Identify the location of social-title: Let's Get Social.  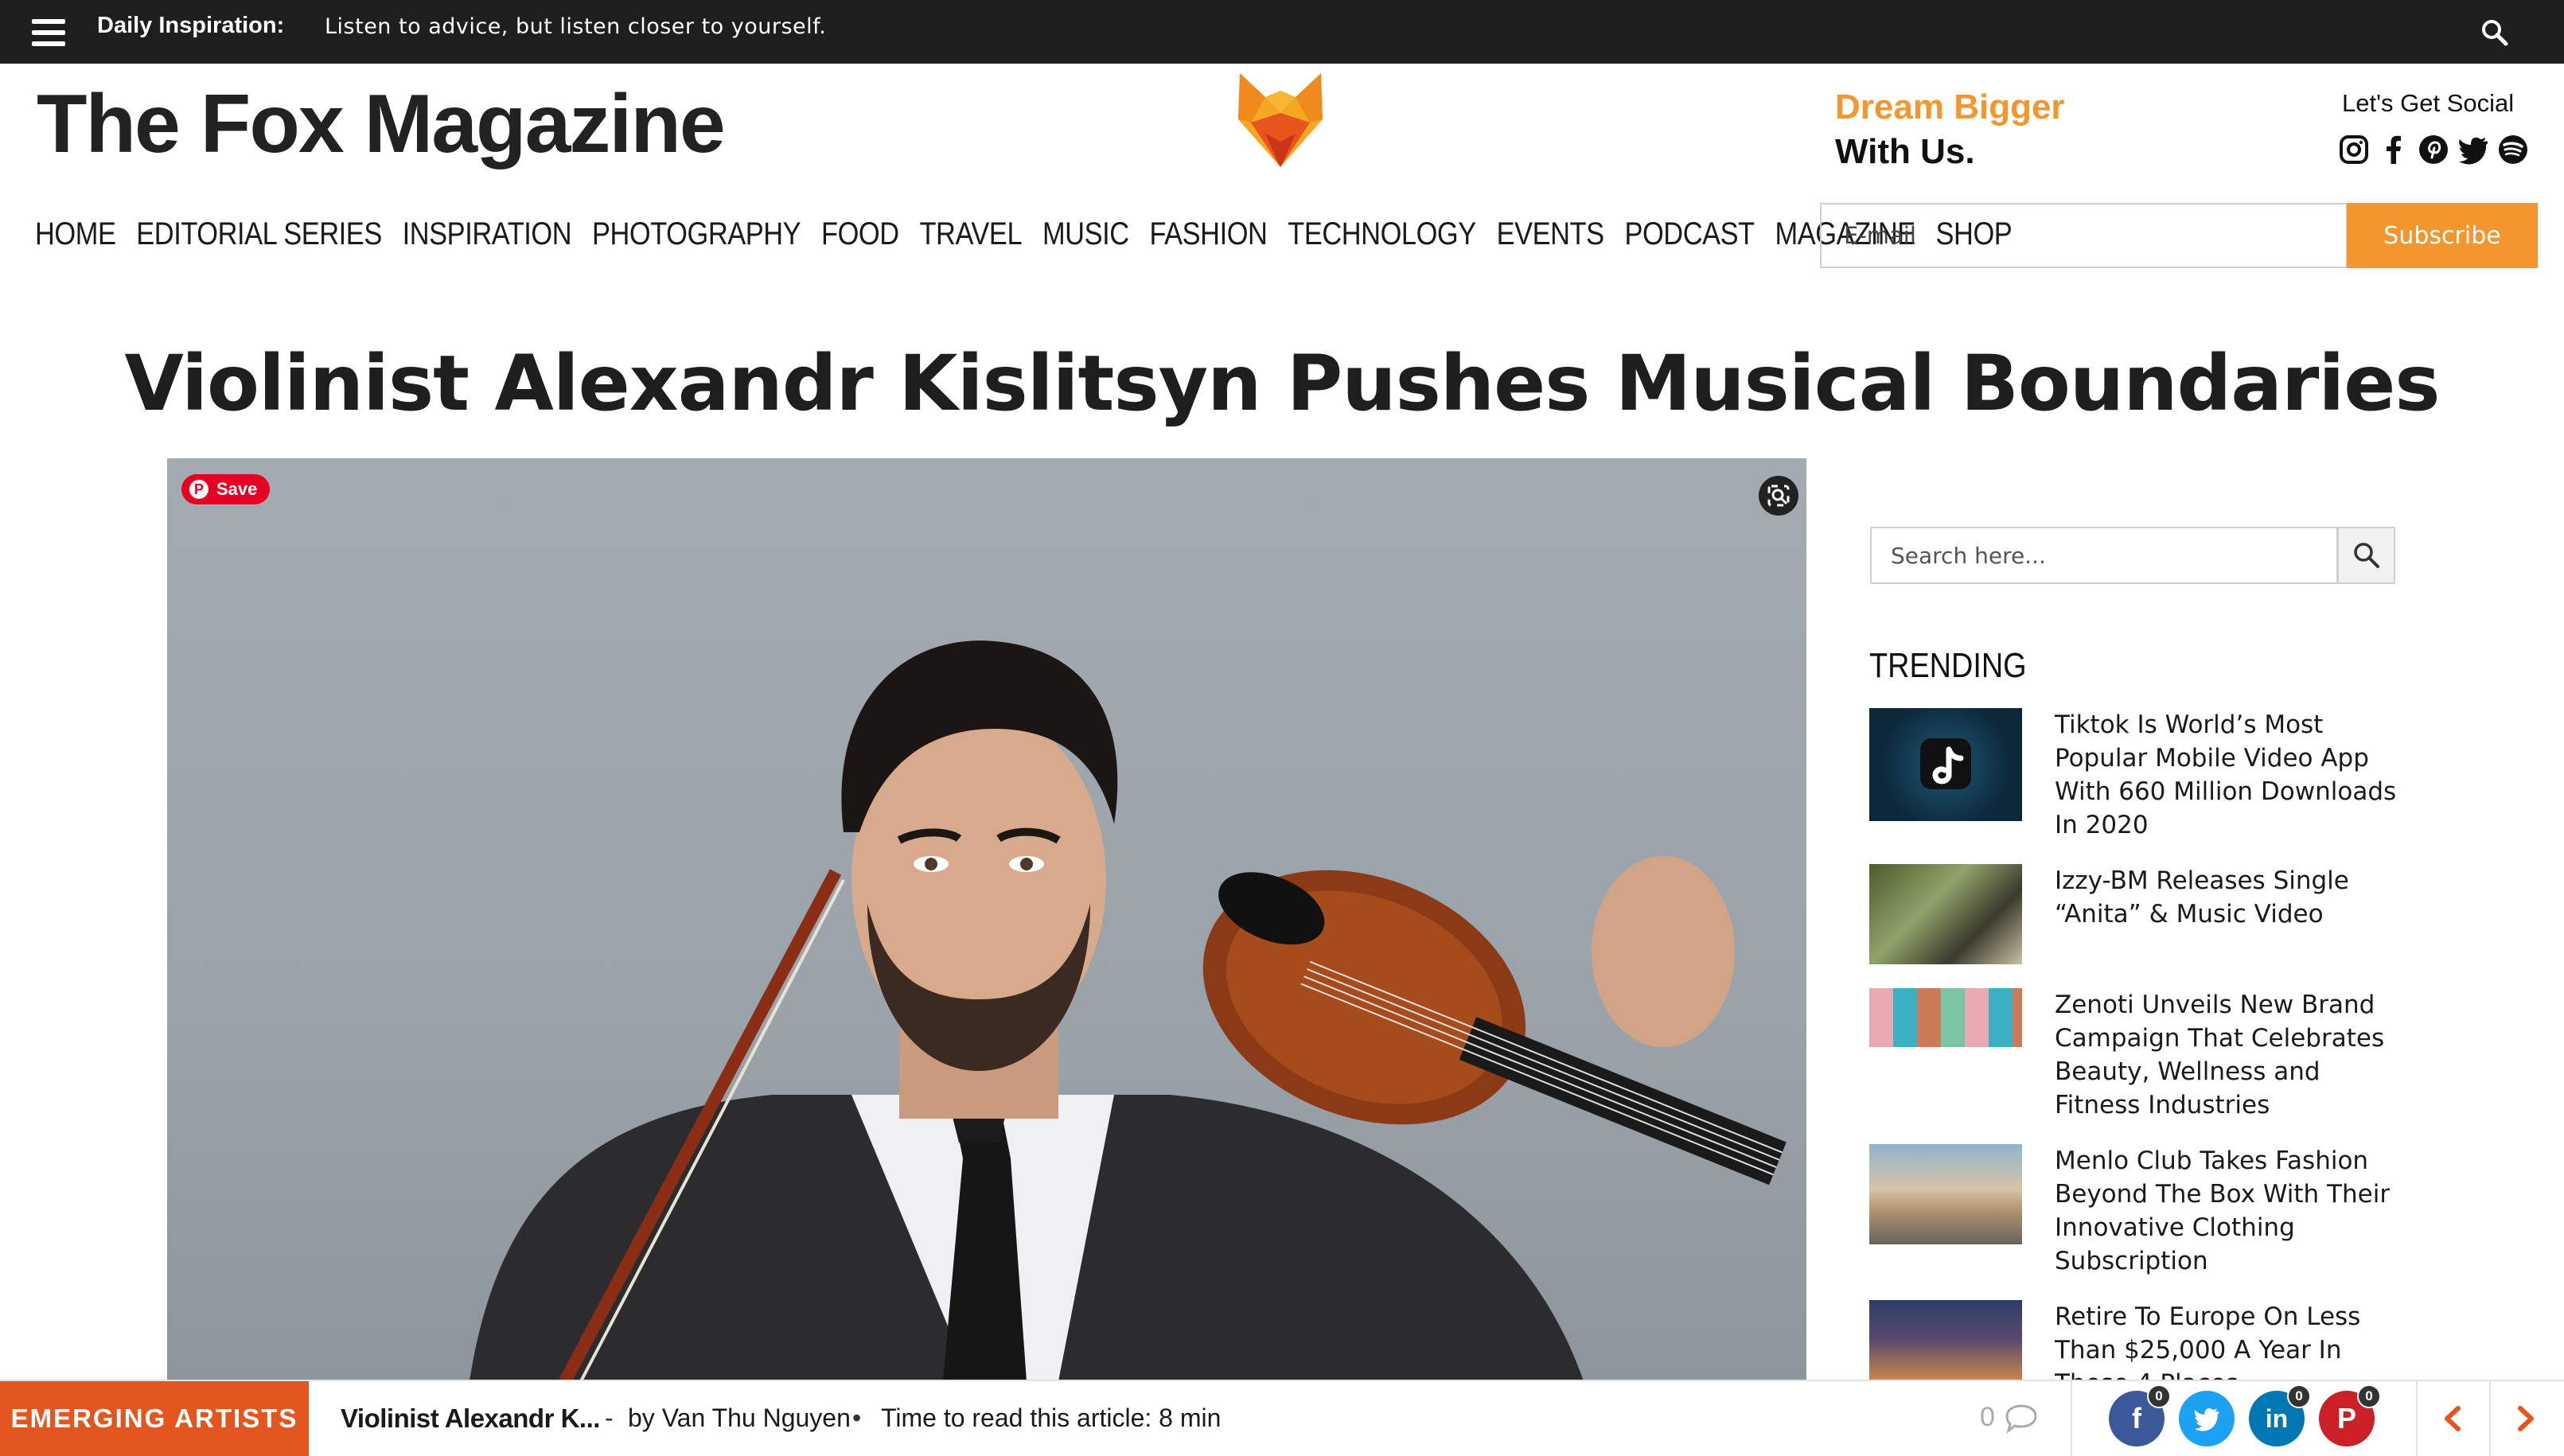
(2428, 103).